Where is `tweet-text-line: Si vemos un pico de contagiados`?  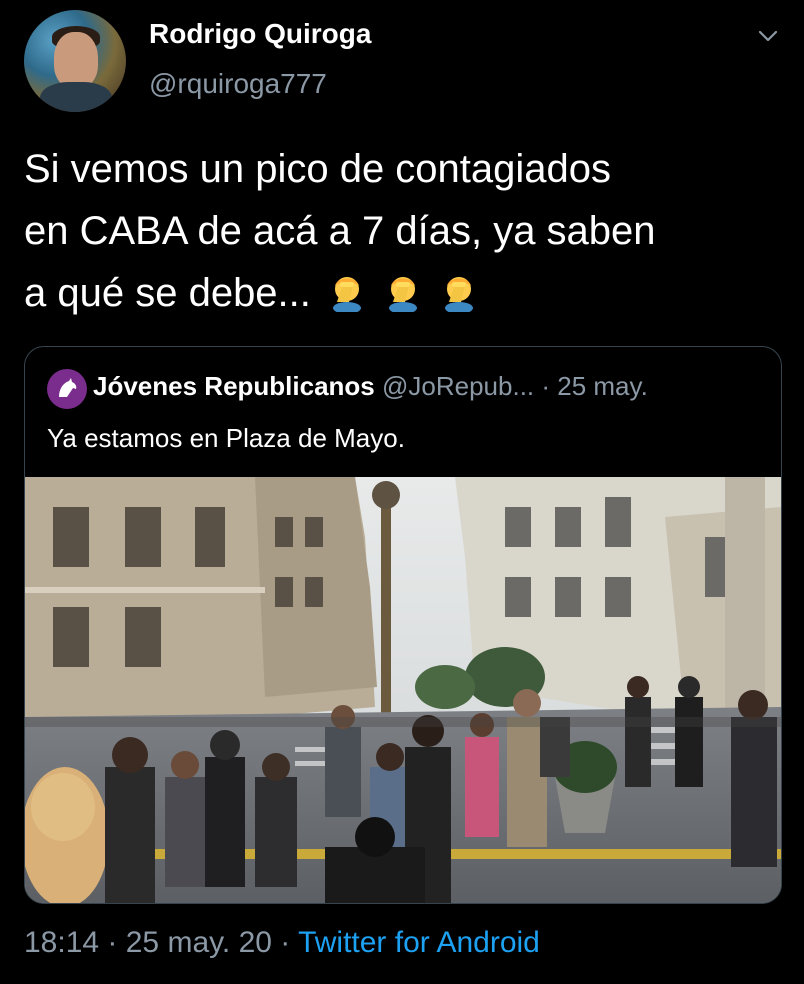 tweet-text-line: Si vemos un pico de contagiados is located at coordinates (318, 169).